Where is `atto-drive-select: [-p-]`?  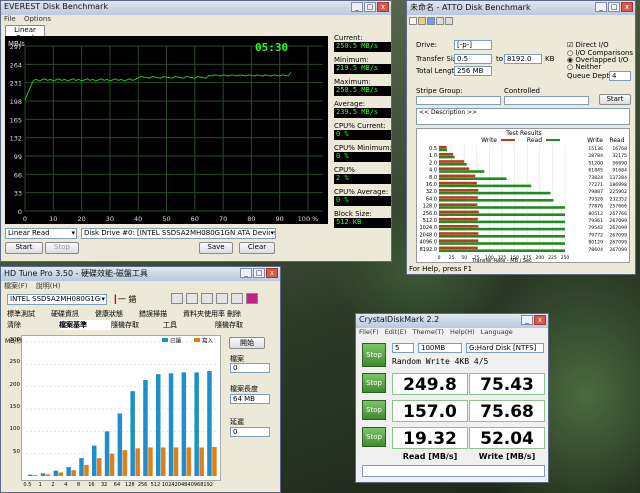 atto-drive-select: [-p-] is located at coordinates (473, 45).